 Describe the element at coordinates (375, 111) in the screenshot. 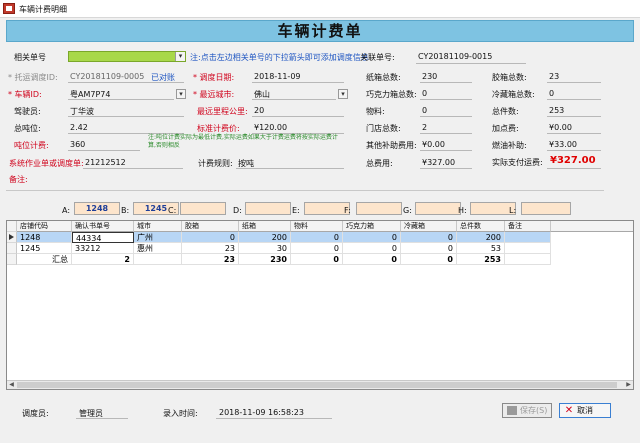

I see `material-label: 物料:` at that location.